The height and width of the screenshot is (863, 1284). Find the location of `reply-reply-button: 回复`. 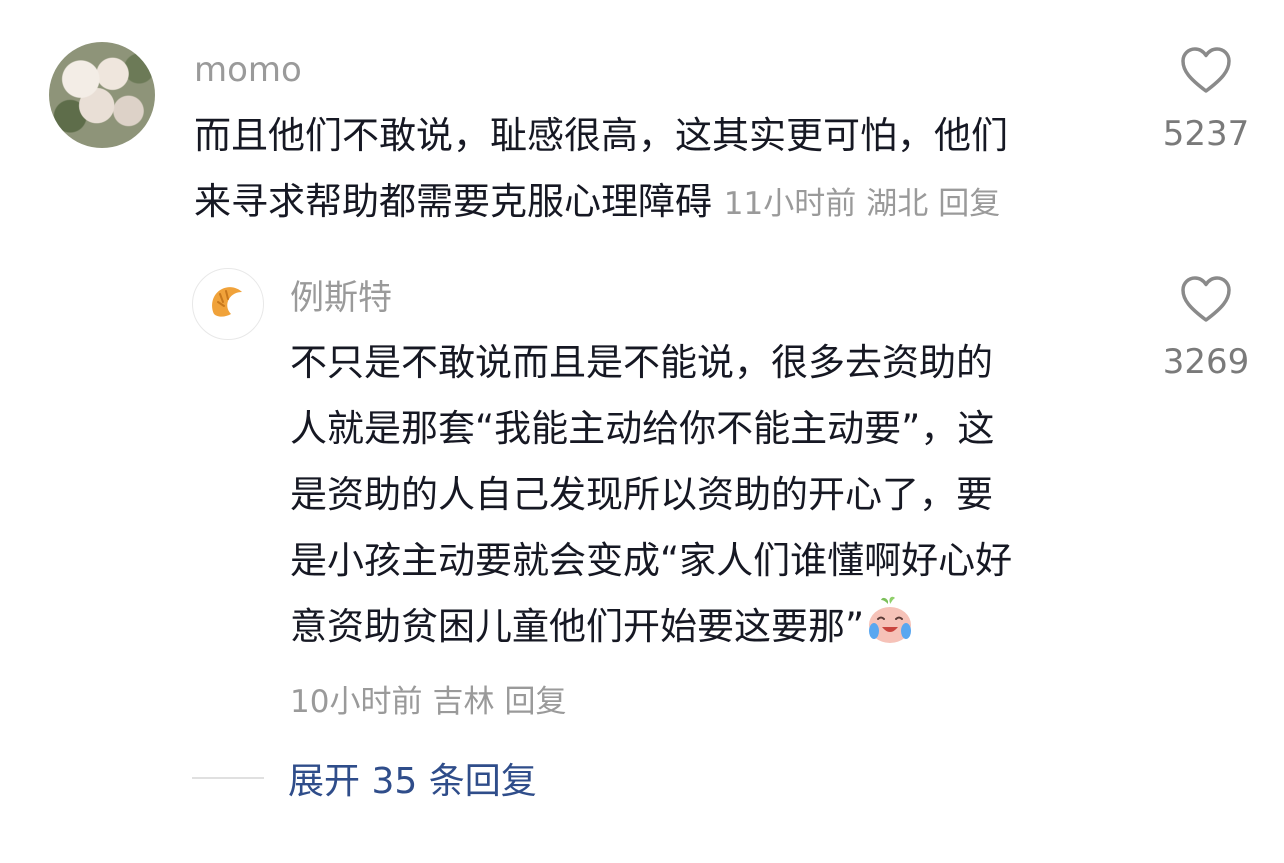

reply-reply-button: 回复 is located at coordinates (535, 702).